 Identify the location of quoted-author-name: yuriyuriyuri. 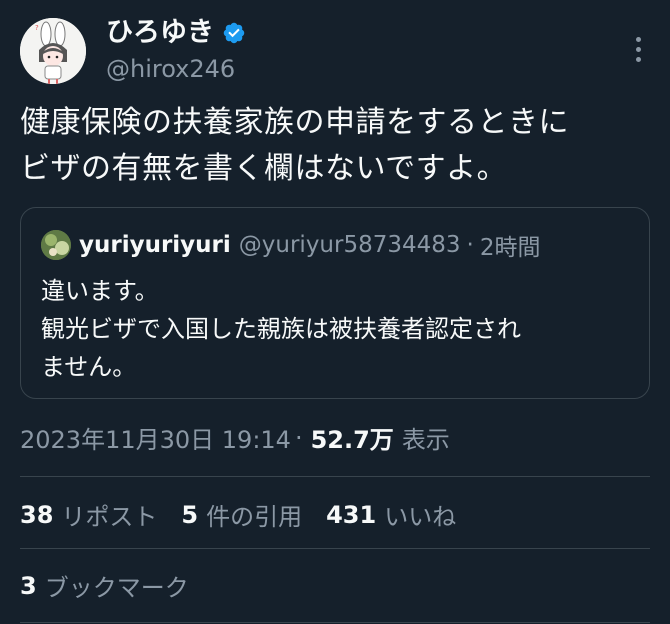
(155, 245).